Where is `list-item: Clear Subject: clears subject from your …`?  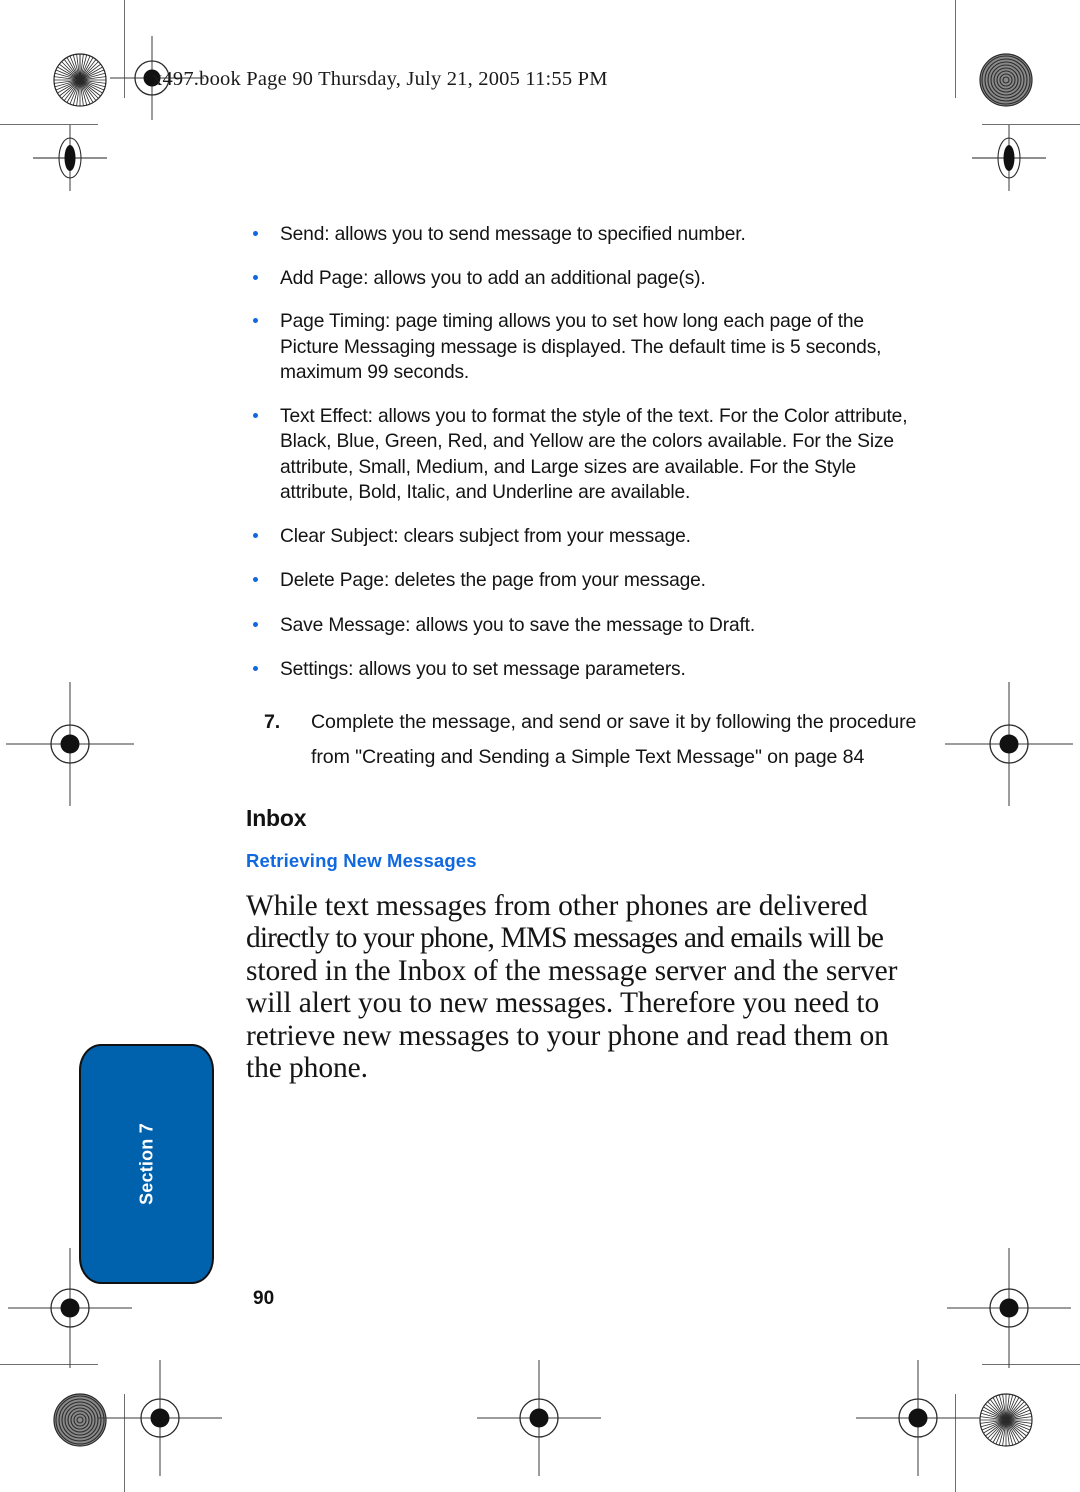 list-item: Clear Subject: clears subject from your … is located at coordinates (582, 537).